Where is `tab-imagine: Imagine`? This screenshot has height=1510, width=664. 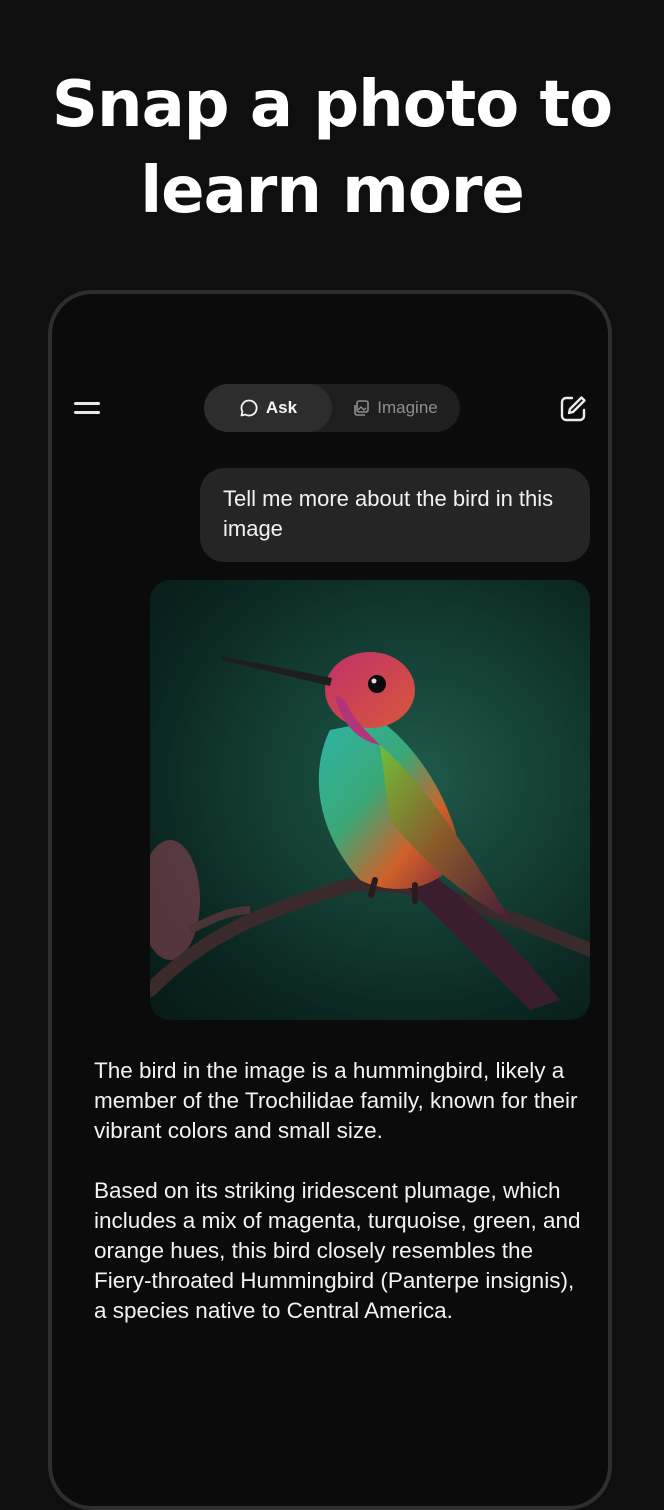
tab-imagine: Imagine is located at coordinates (395, 408).